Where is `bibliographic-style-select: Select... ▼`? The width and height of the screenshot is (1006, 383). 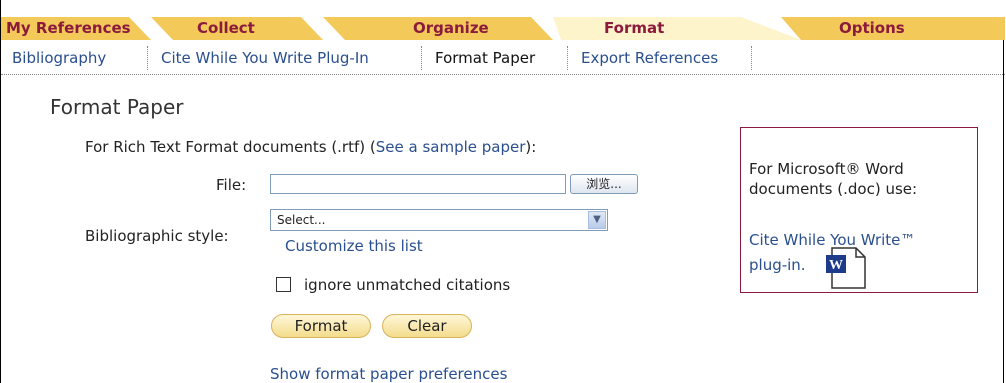 bibliographic-style-select: Select... ▼ is located at coordinates (439, 220).